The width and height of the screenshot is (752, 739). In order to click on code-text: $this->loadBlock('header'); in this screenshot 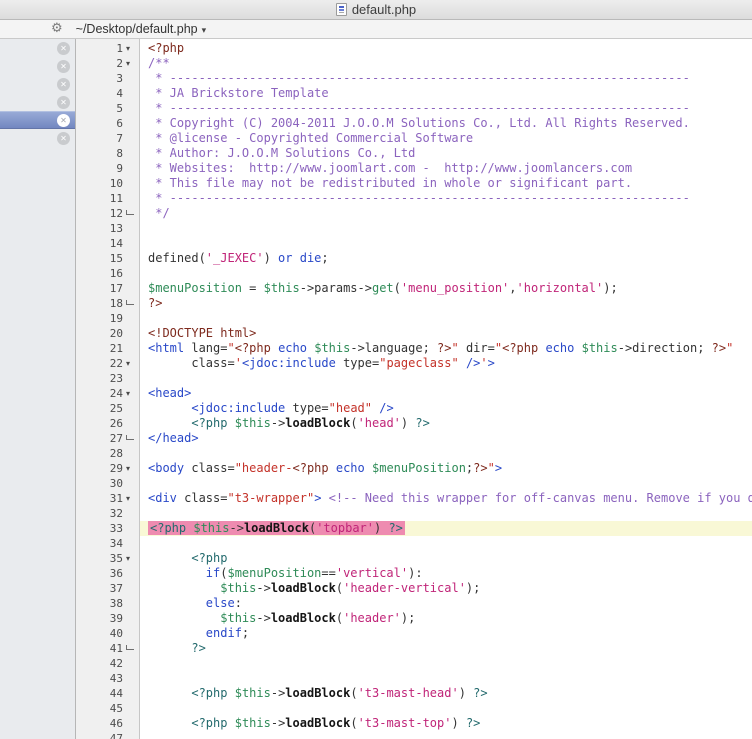, I will do `click(446, 618)`.